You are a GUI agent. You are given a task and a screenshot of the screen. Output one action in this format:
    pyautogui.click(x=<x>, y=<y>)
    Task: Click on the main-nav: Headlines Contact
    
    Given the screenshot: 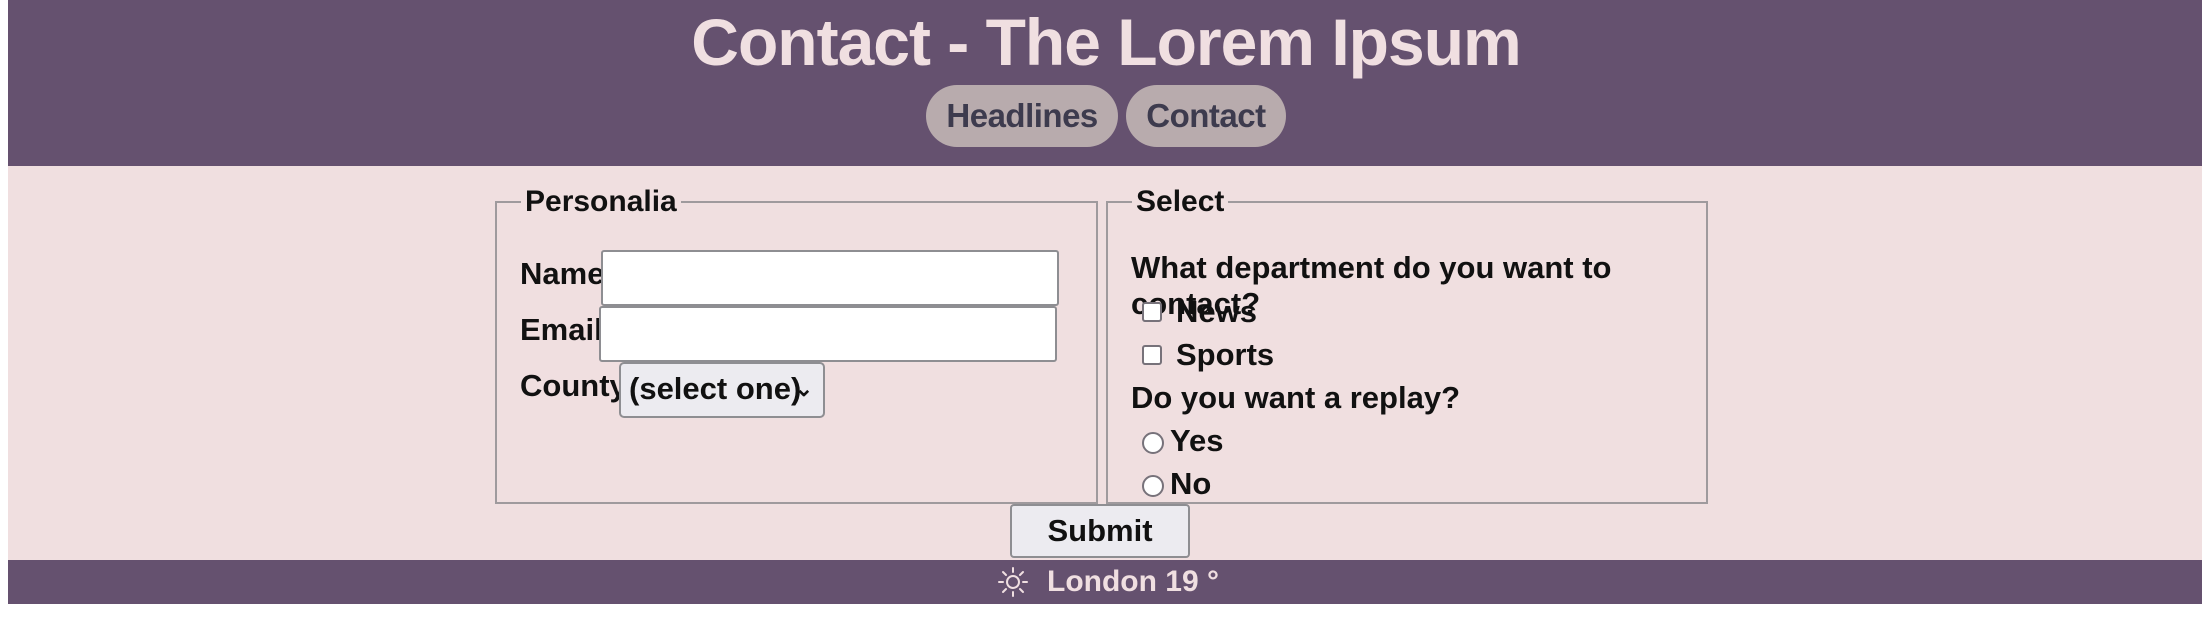 What is the action you would take?
    pyautogui.click(x=1105, y=116)
    